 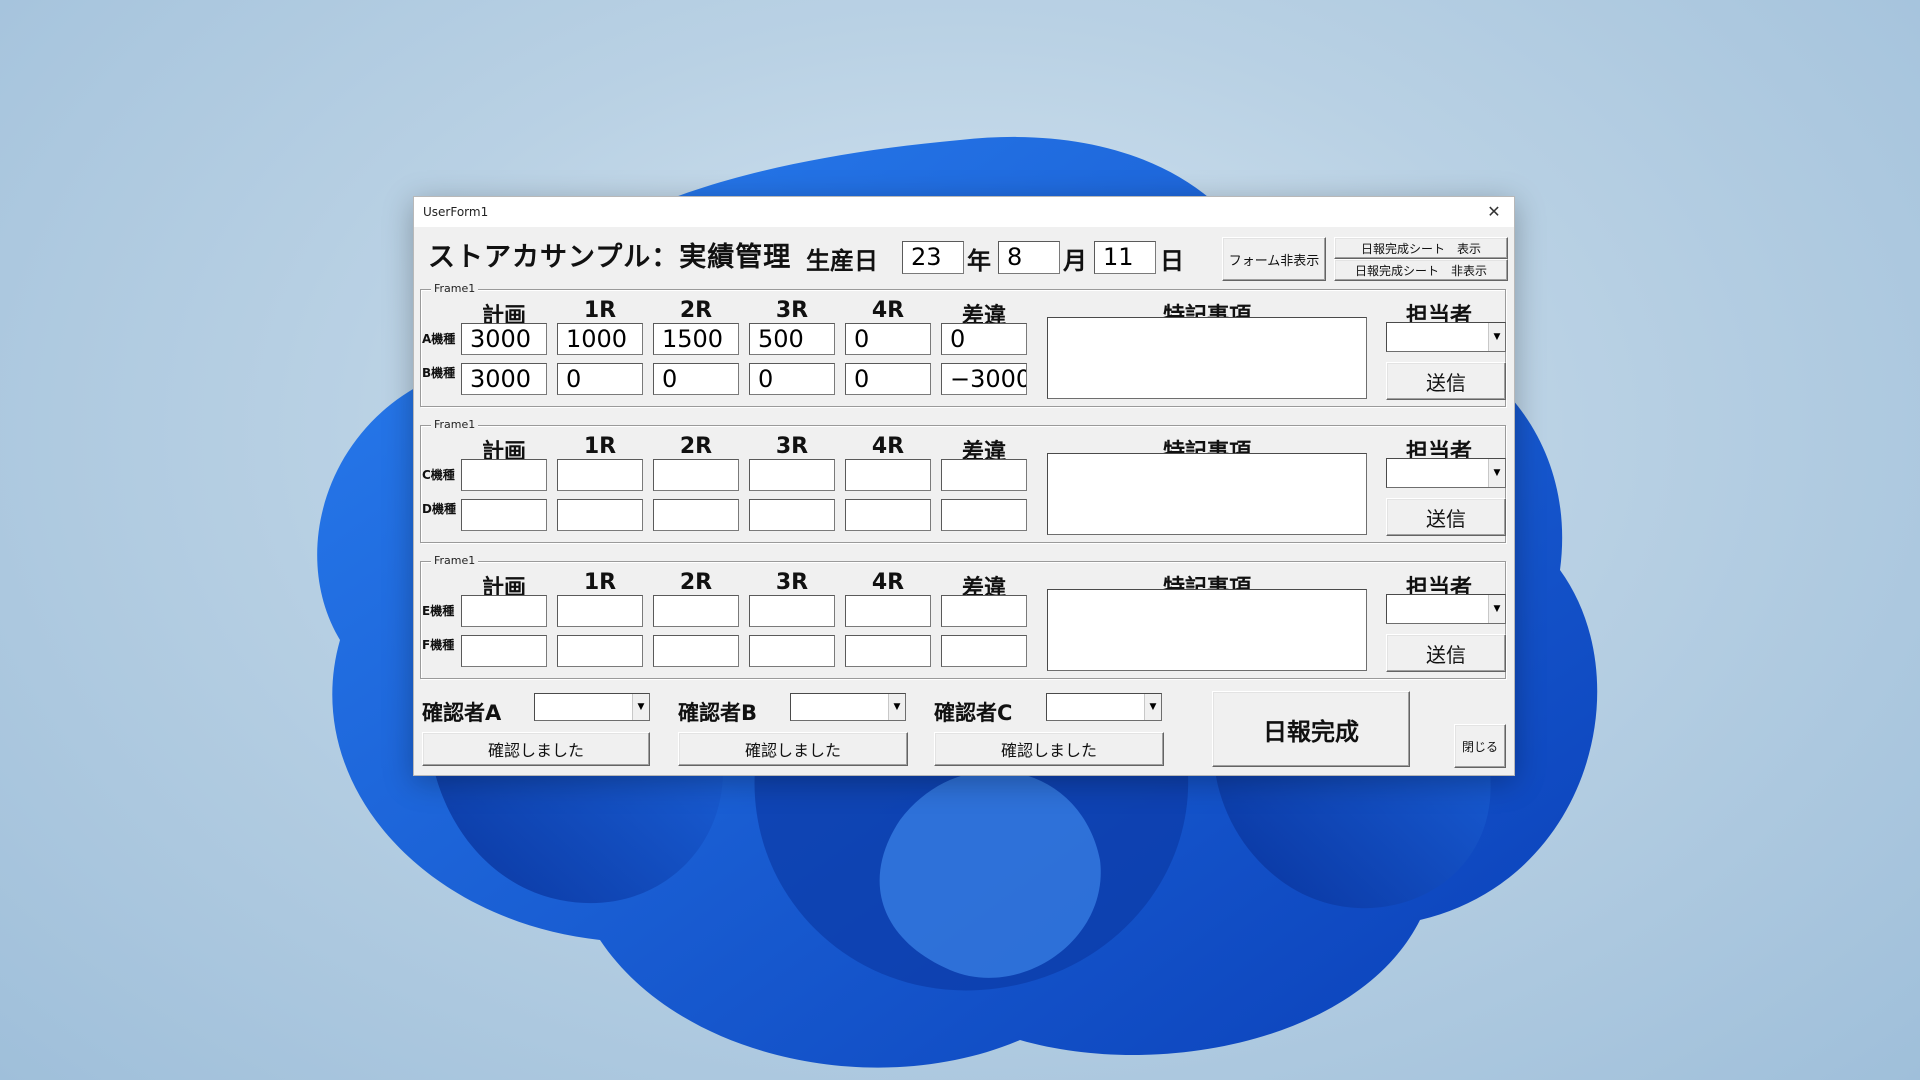 I want to click on row-label-a: A機種, so click(x=439, y=339).